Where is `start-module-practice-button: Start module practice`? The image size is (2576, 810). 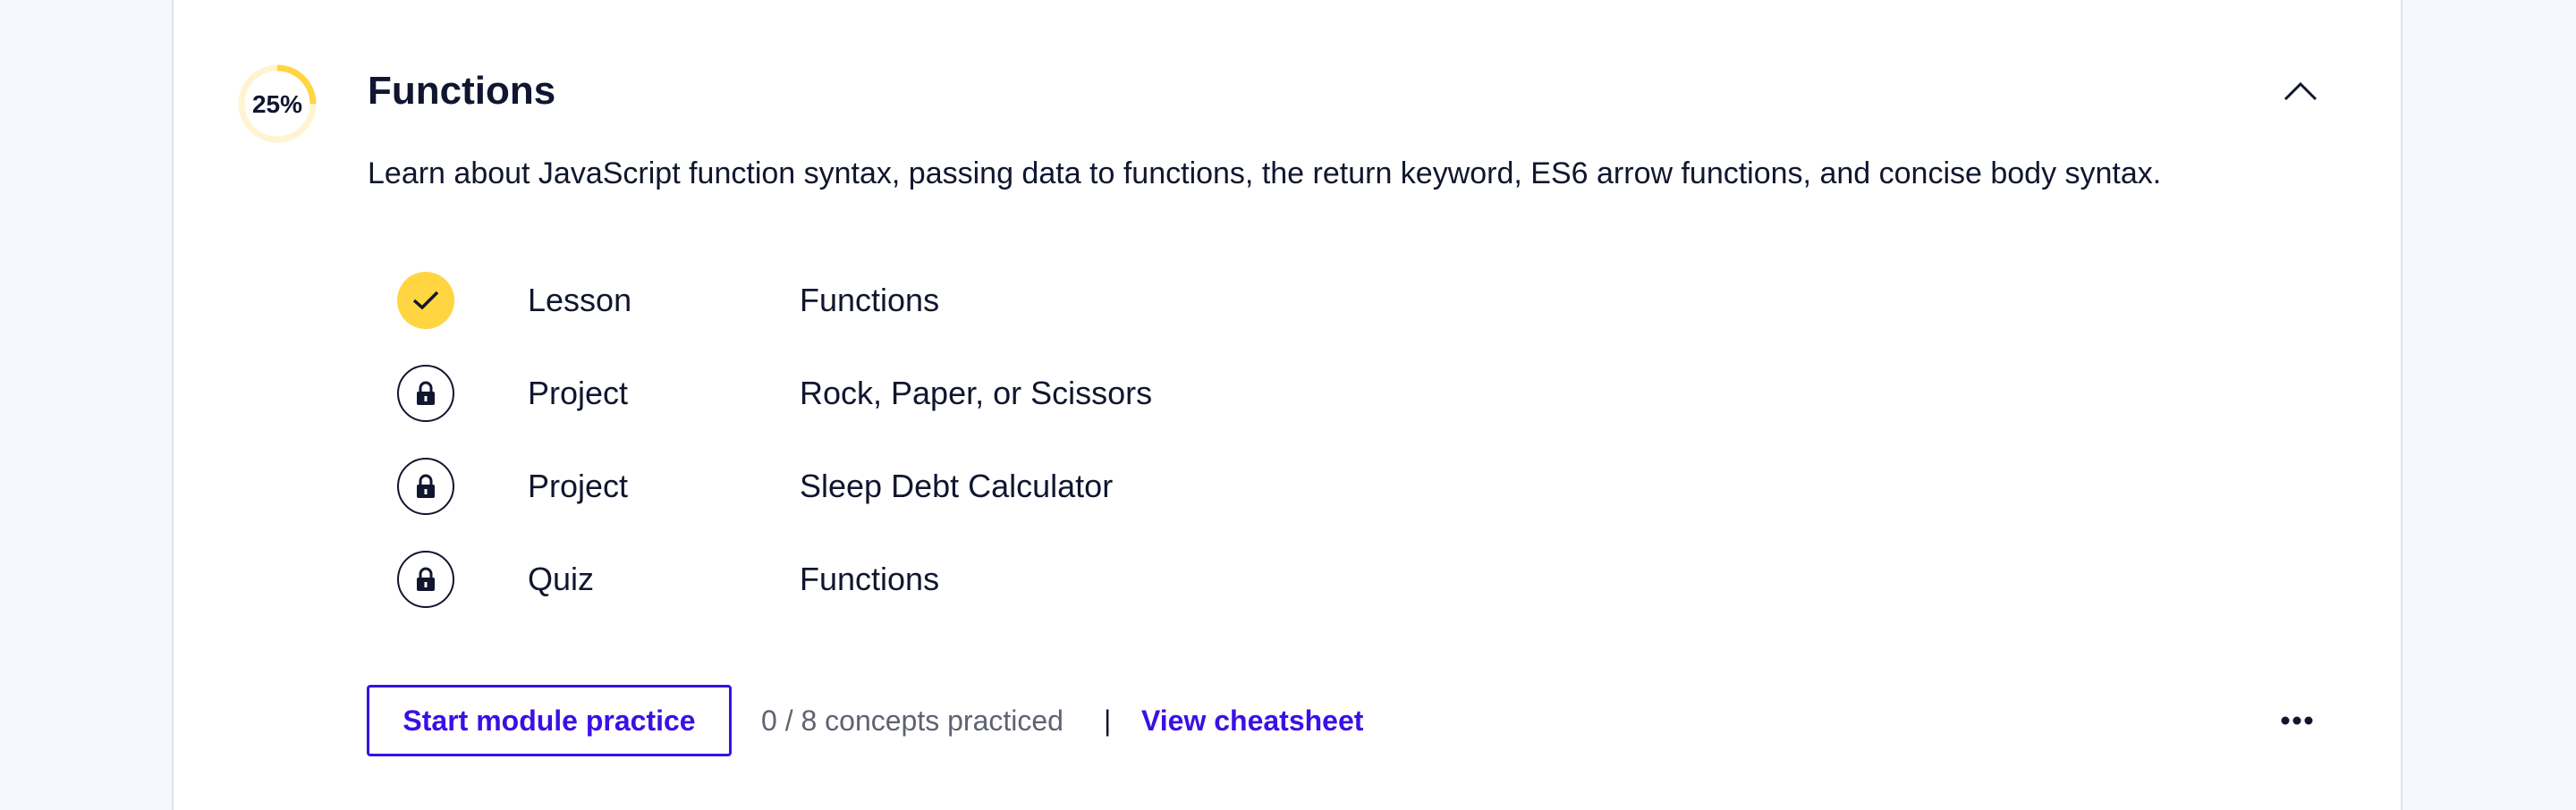
start-module-practice-button: Start module practice is located at coordinates (549, 720).